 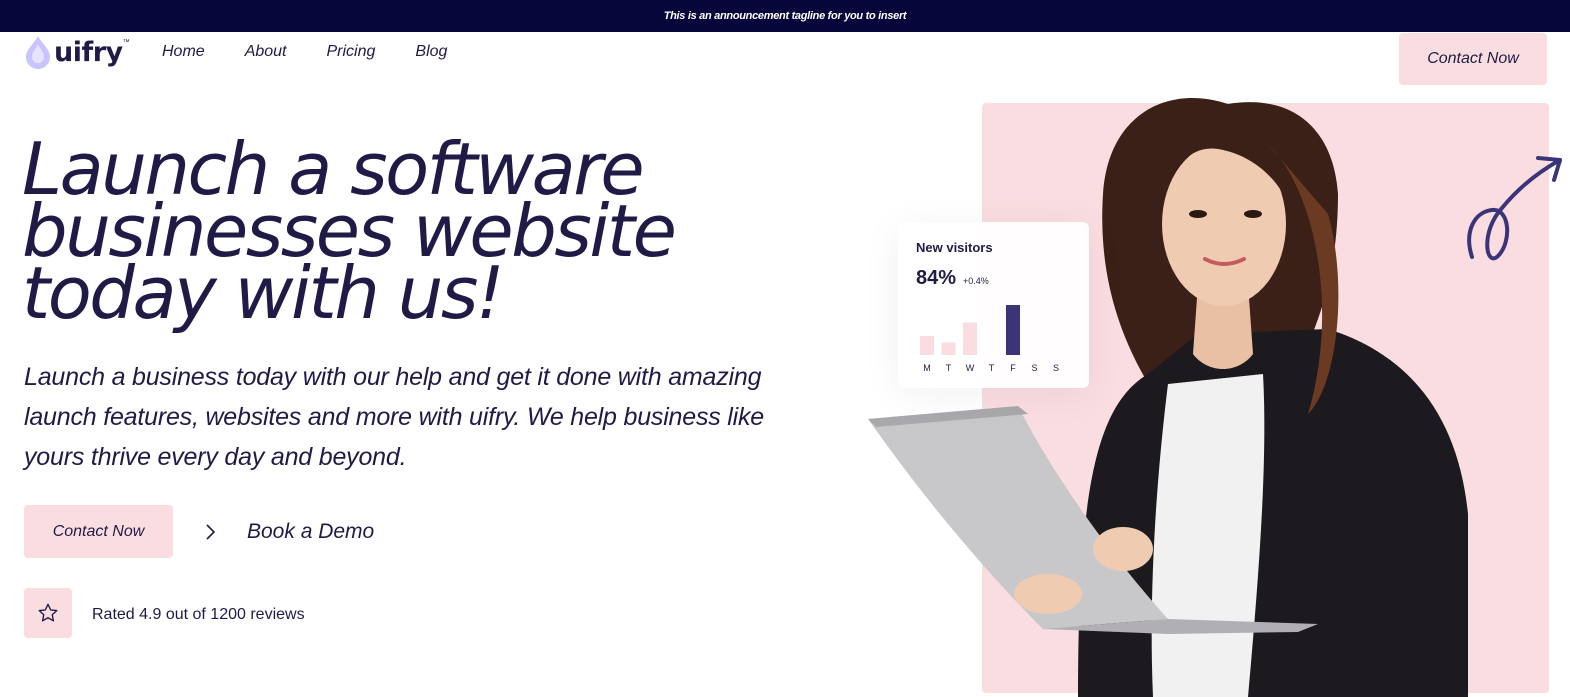 What do you see at coordinates (98, 531) in the screenshot?
I see `contact-now-button: Contact Now` at bounding box center [98, 531].